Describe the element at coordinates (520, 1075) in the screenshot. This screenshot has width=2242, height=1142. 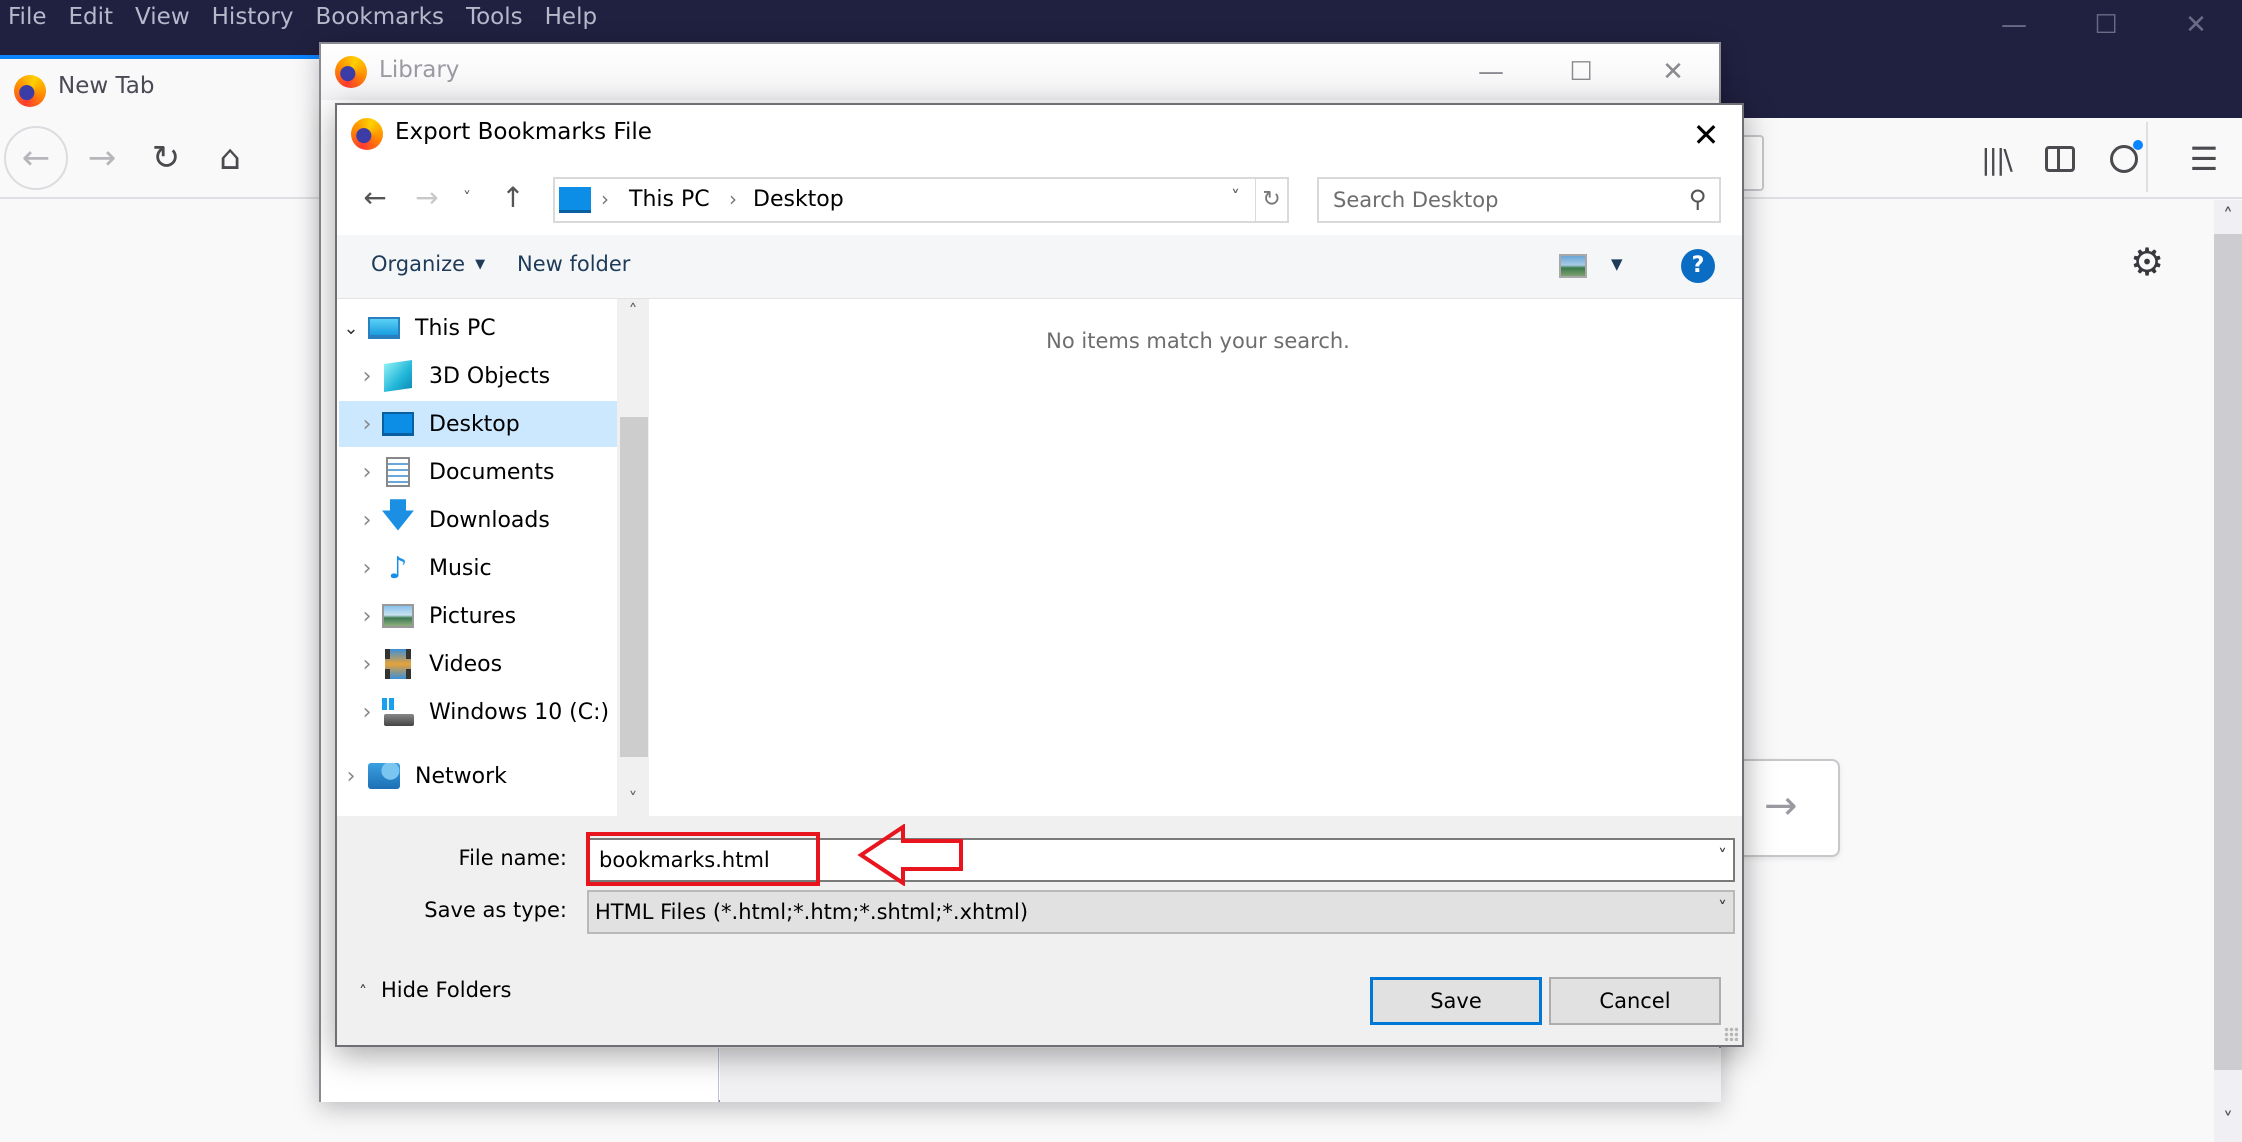
I see `library-folder-pane` at that location.